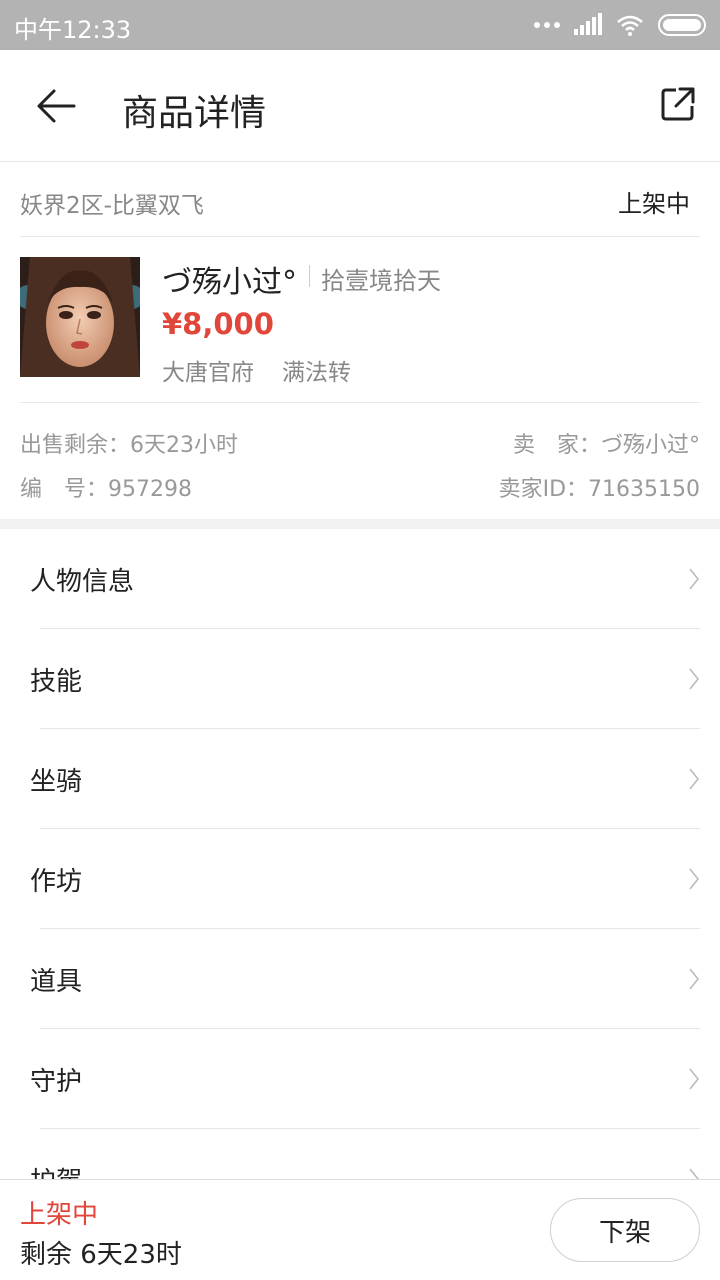 Image resolution: width=720 pixels, height=1280 pixels. What do you see at coordinates (360, 25) in the screenshot?
I see `status-bar: 中午12:33` at bounding box center [360, 25].